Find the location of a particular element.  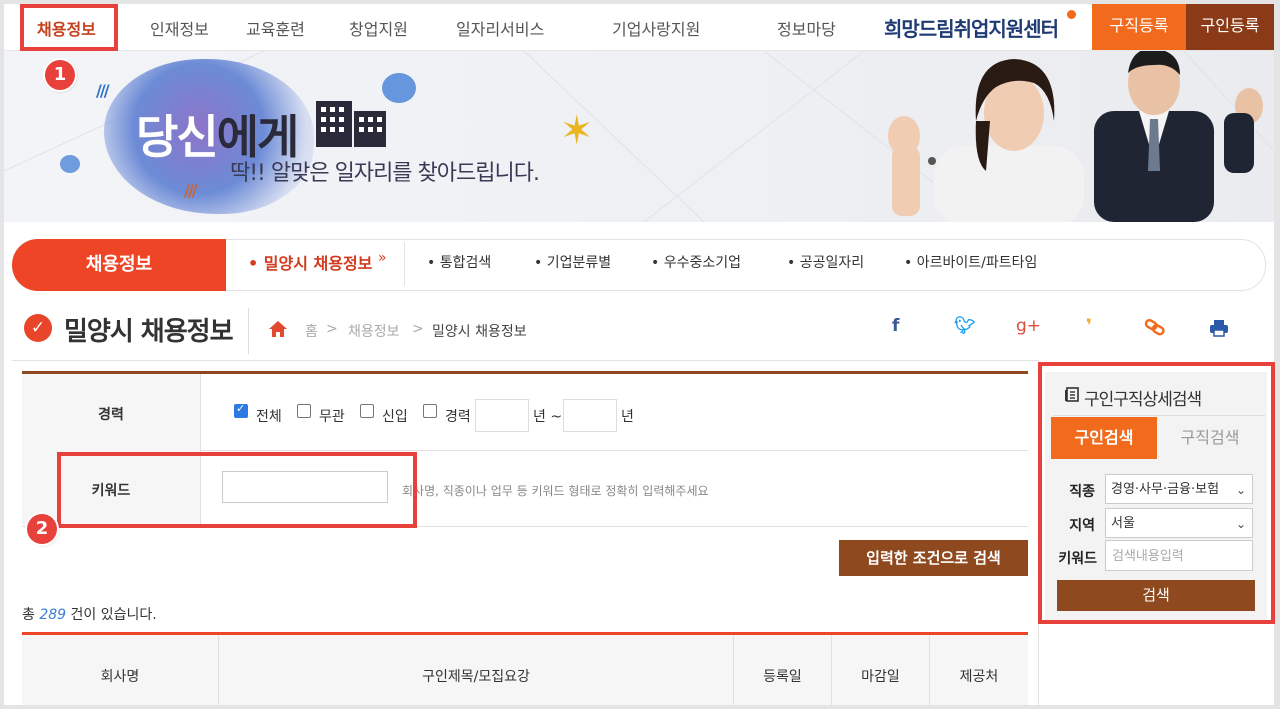

result-count: 총 289 건이 있습니다. is located at coordinates (89, 615).